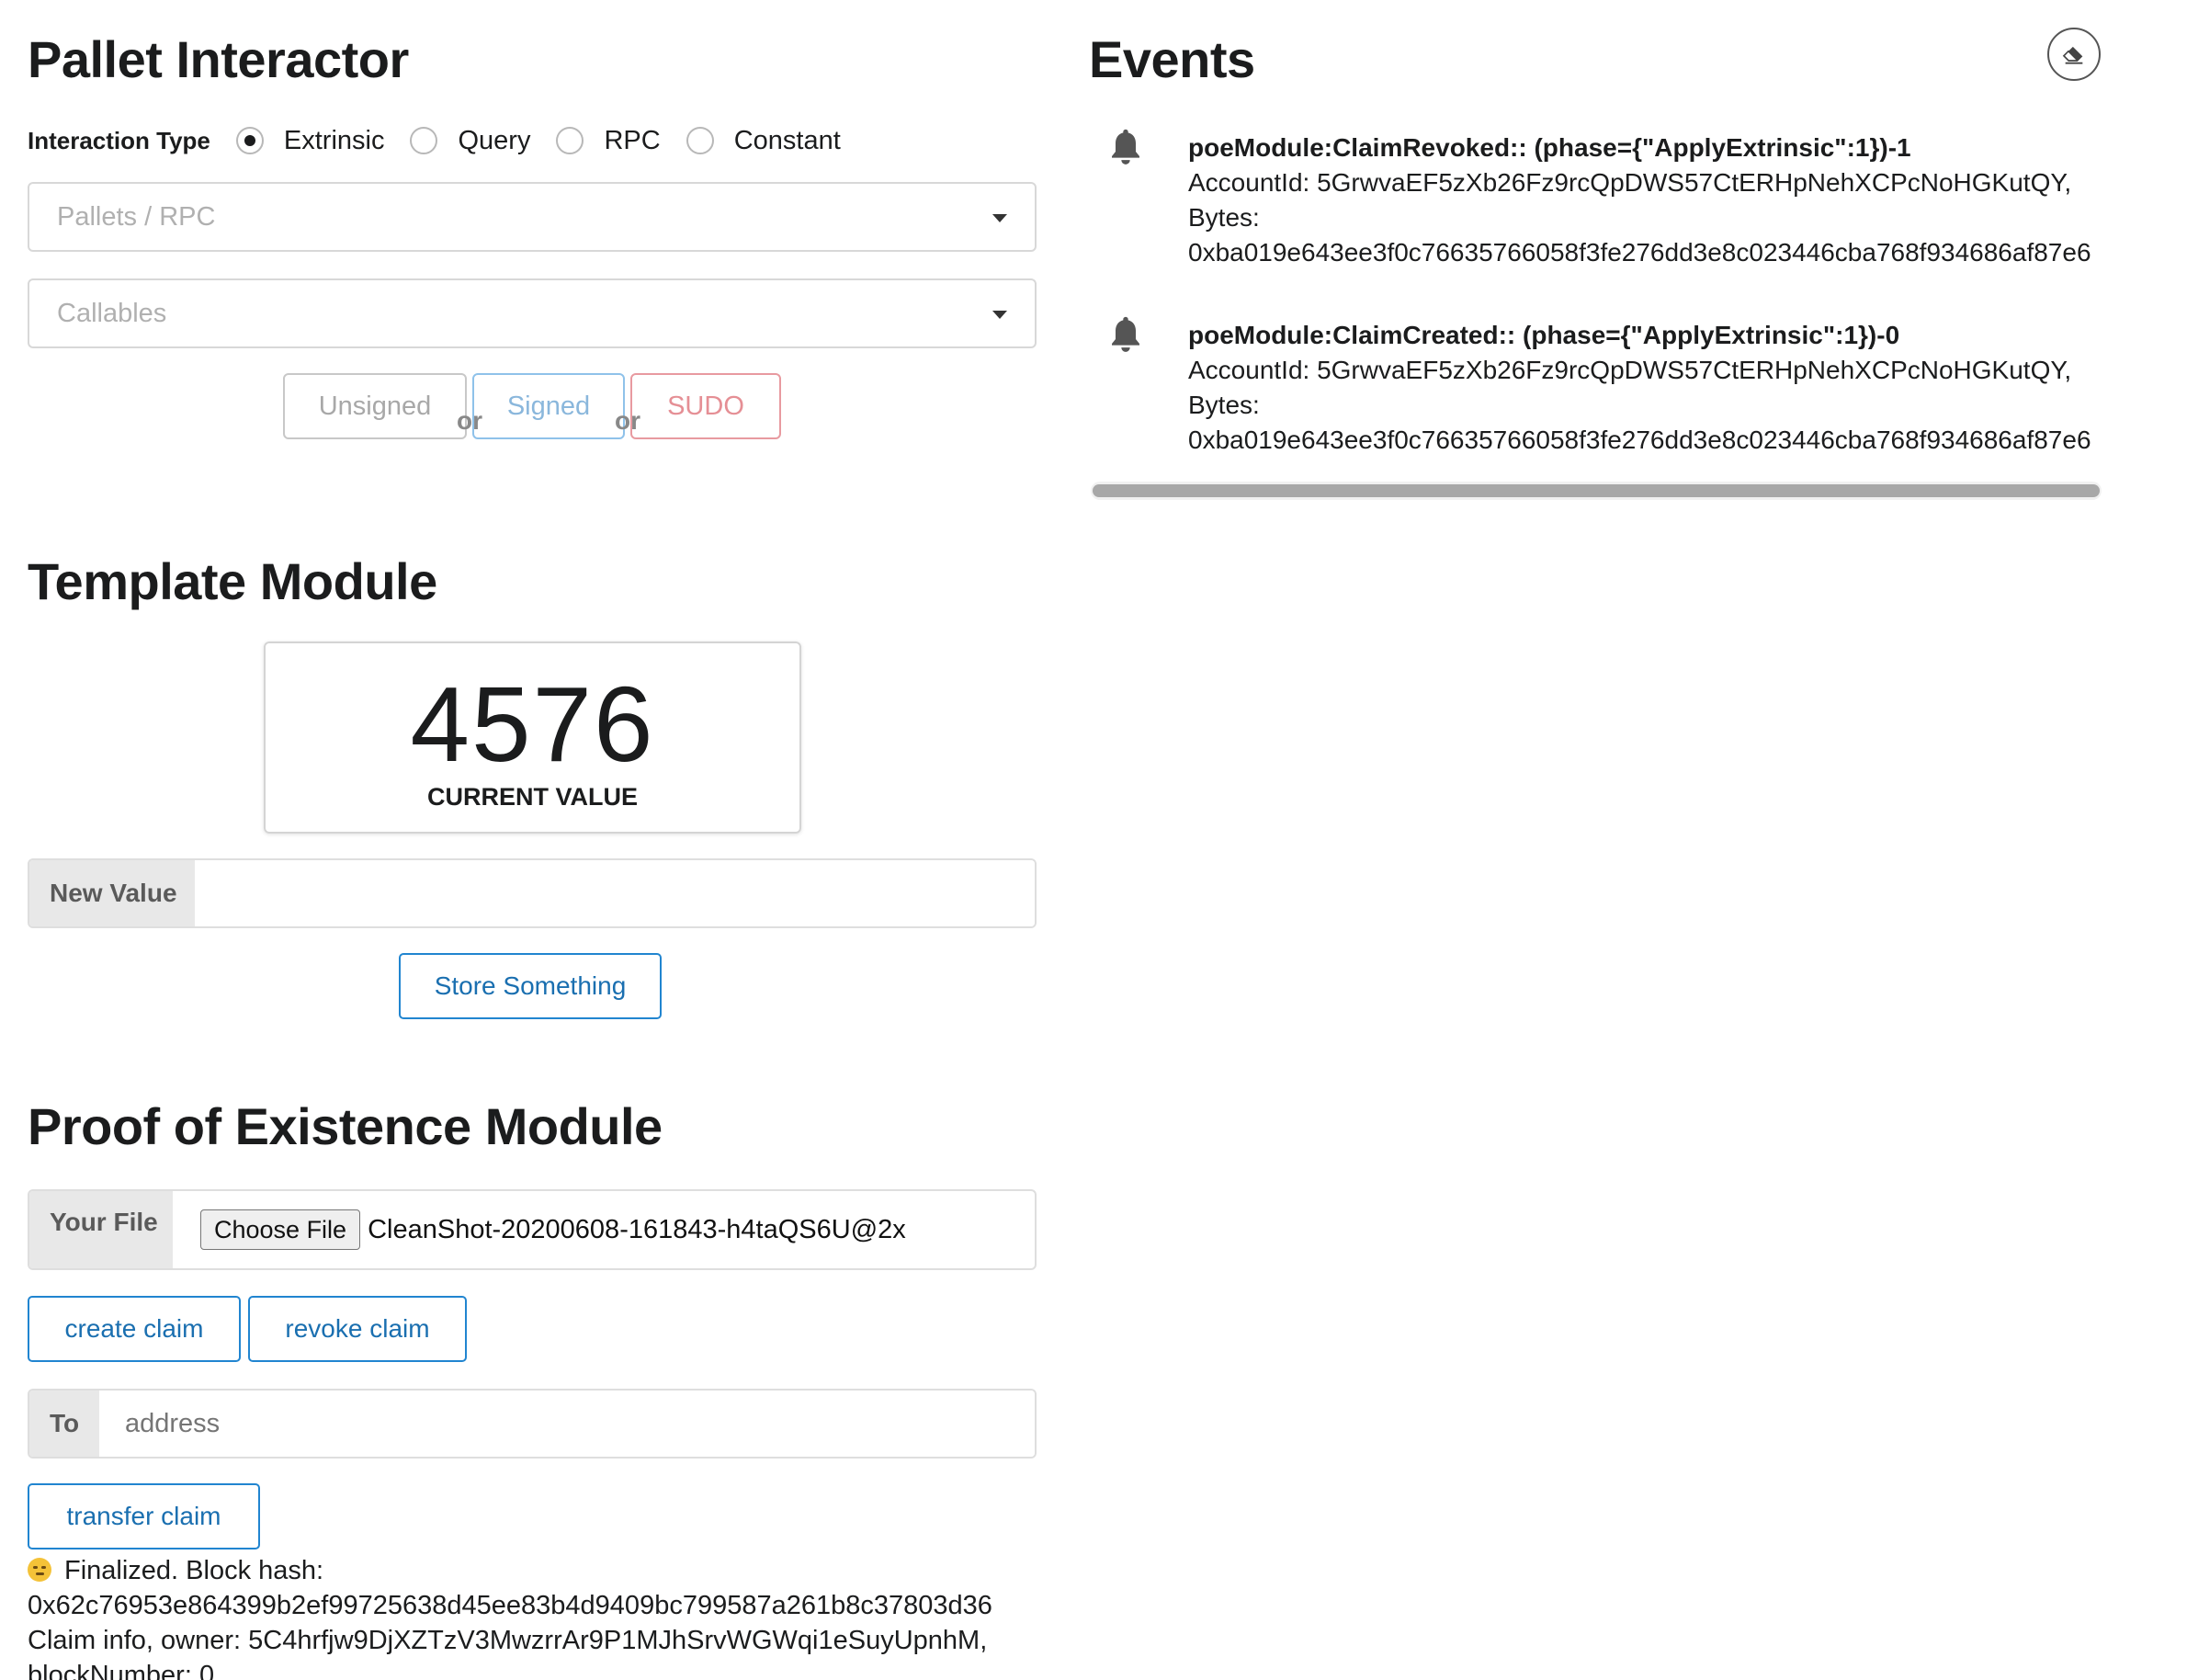 This screenshot has height=1680, width=2187. What do you see at coordinates (567, 1424) in the screenshot?
I see `address-input` at bounding box center [567, 1424].